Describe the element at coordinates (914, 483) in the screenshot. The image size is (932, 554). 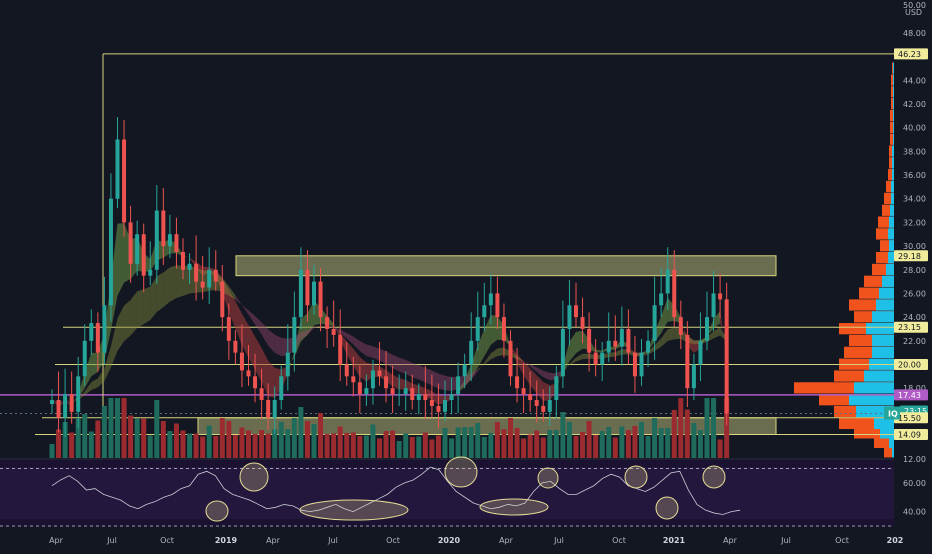
I see `rsi-tick-label: 60.00` at that location.